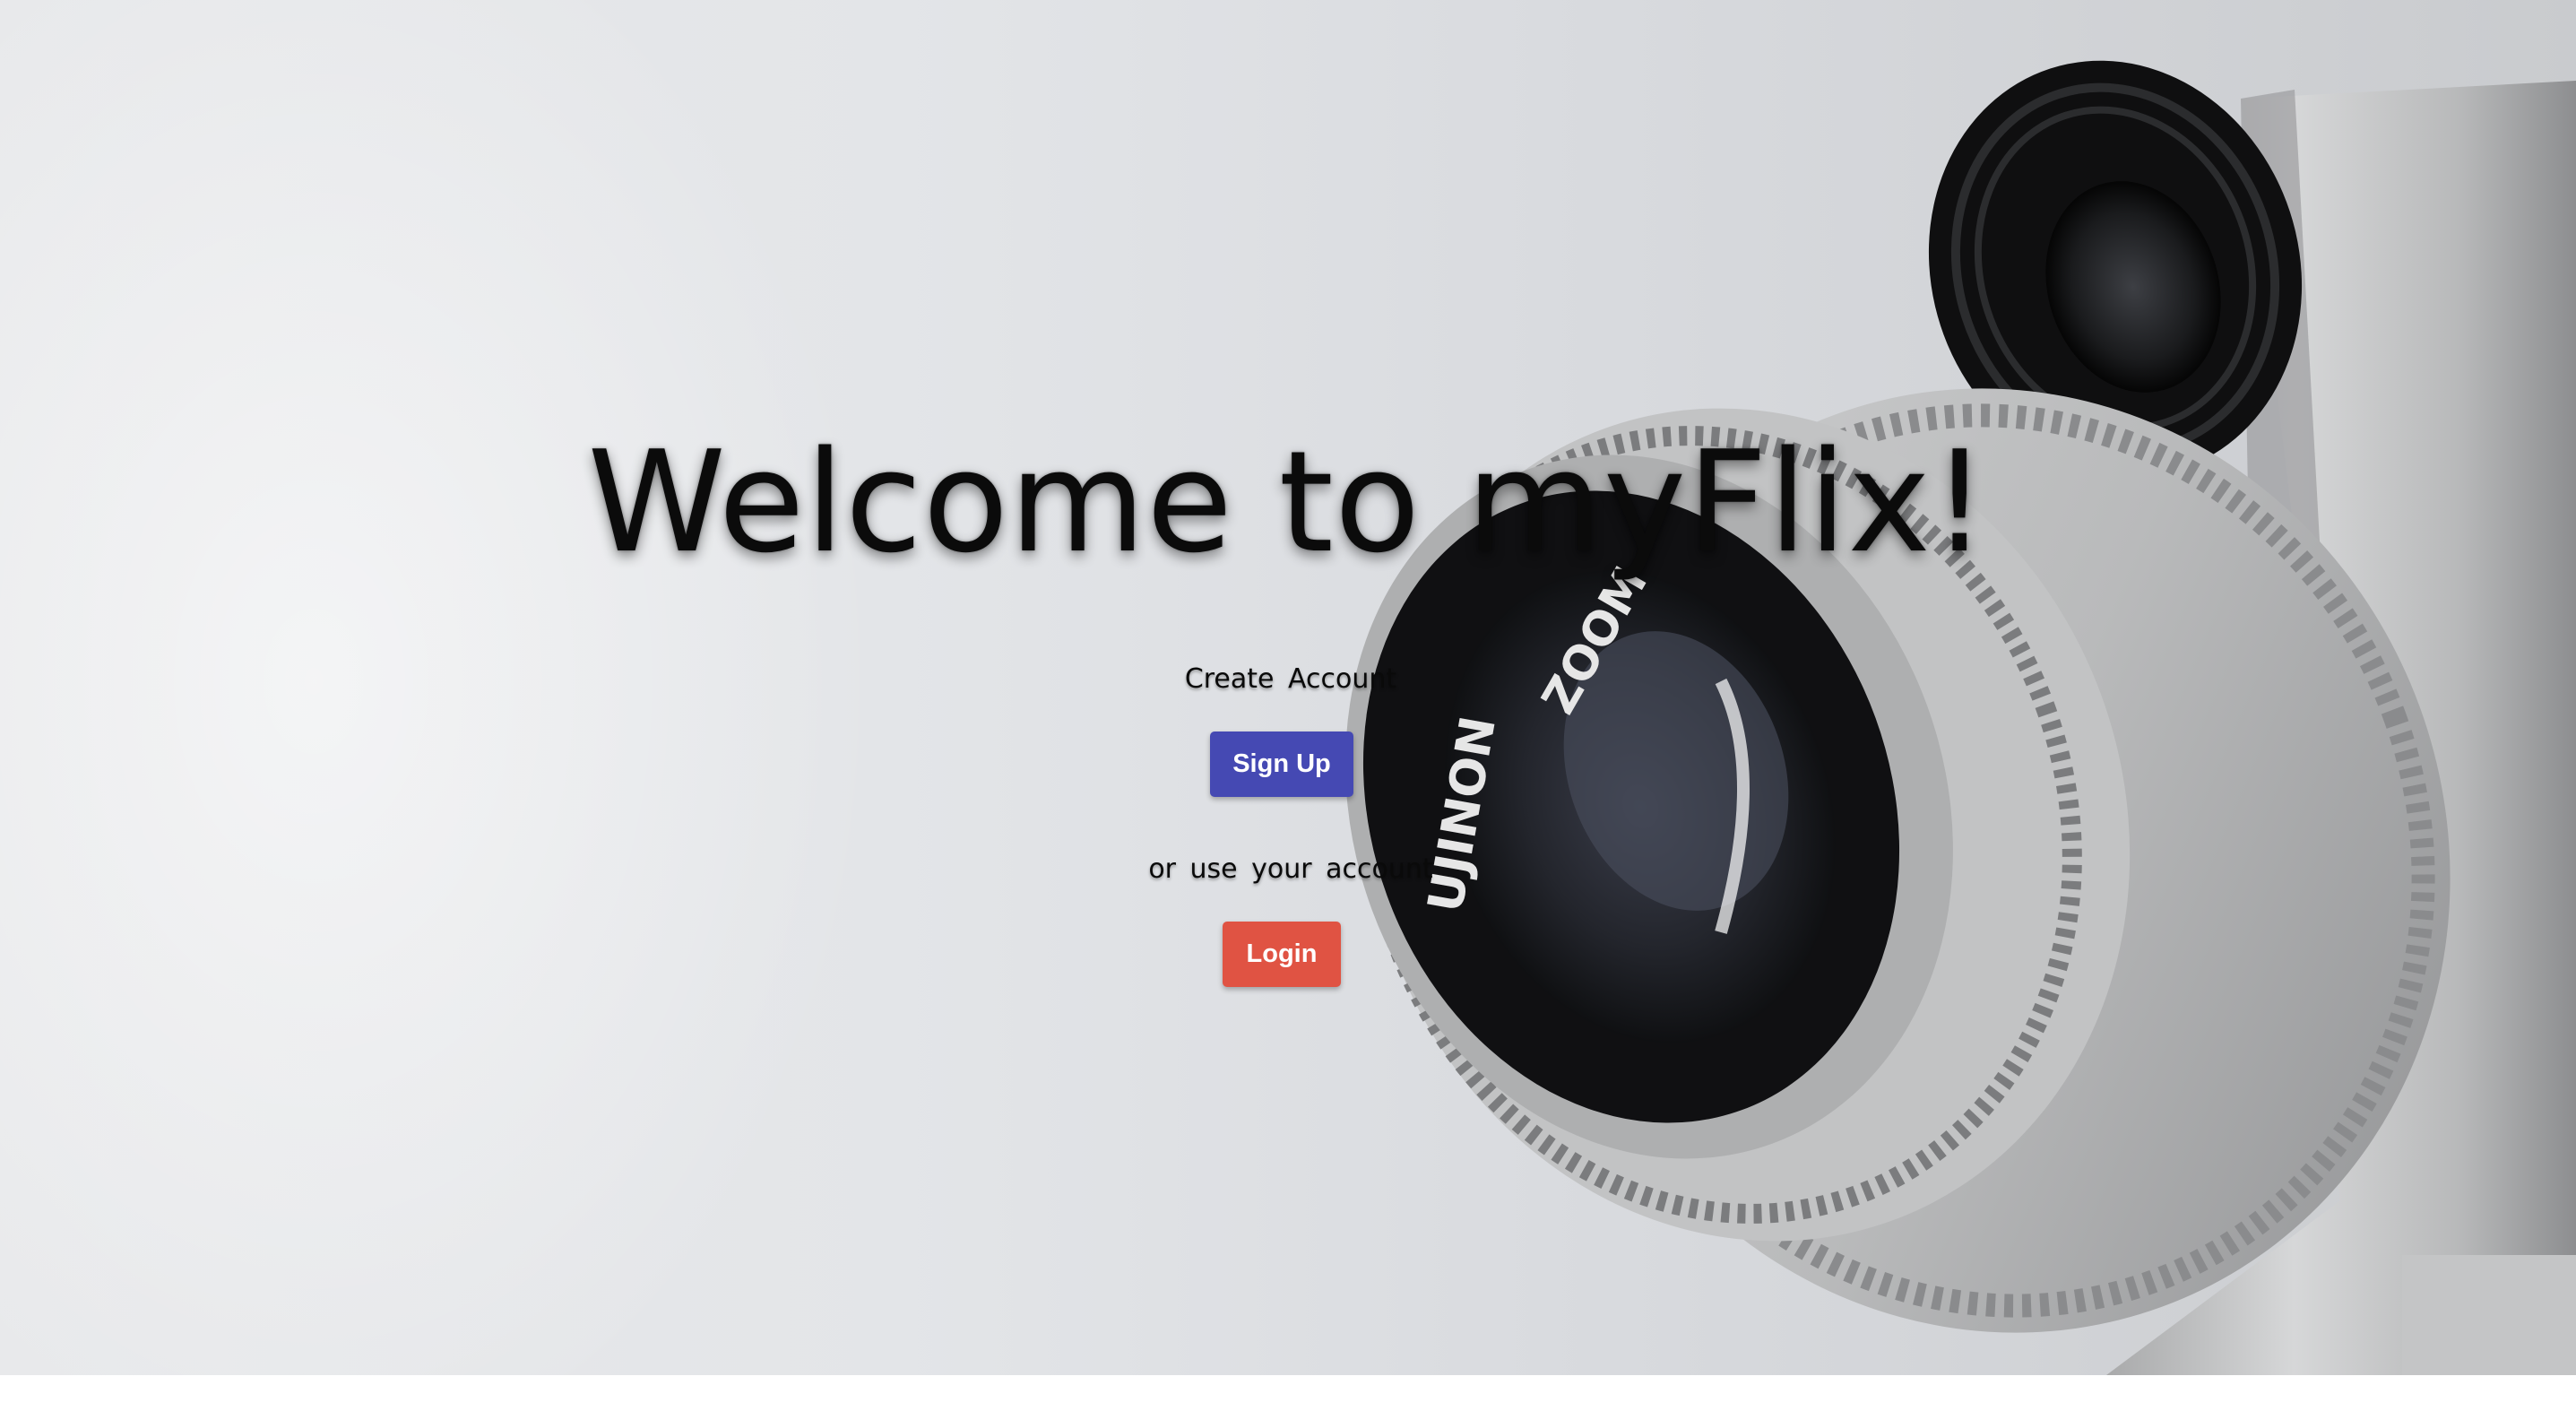 The image size is (2576, 1411). Describe the element at coordinates (1288, 502) in the screenshot. I see `page-title: Welcome to myFlix!` at that location.